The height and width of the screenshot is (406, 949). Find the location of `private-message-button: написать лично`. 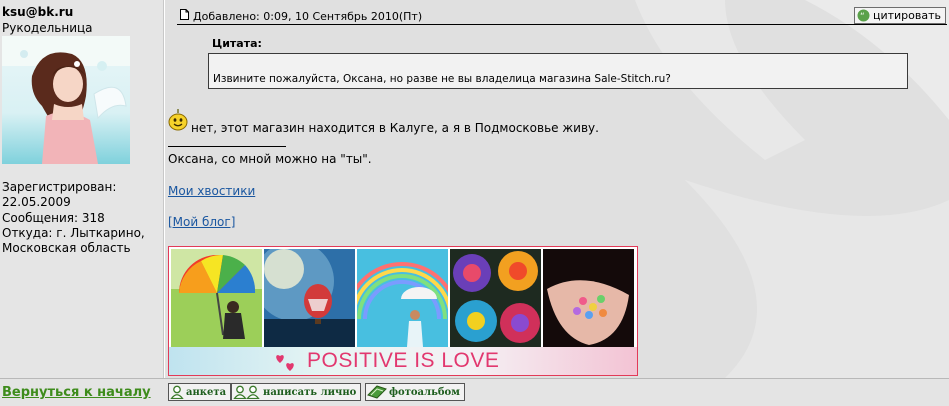

private-message-button: написать лично is located at coordinates (296, 392).